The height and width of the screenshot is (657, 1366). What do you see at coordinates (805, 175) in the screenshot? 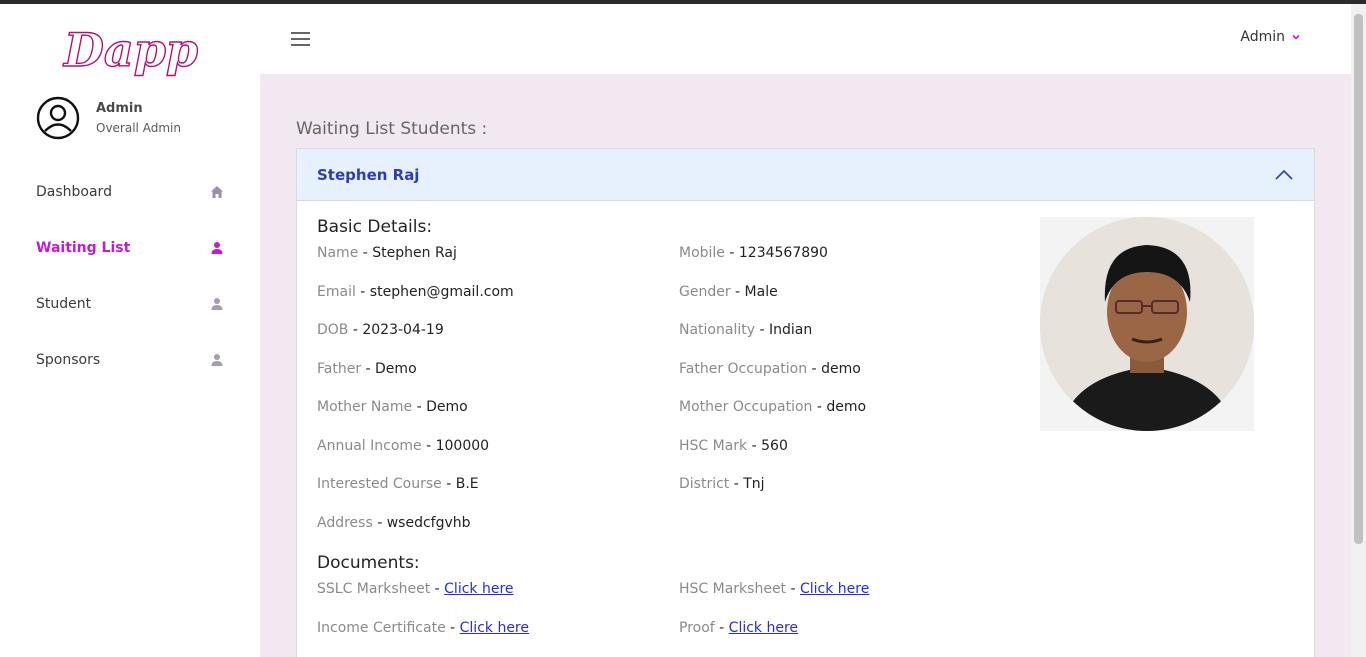
I see `student-card-header: Stephen Raj` at bounding box center [805, 175].